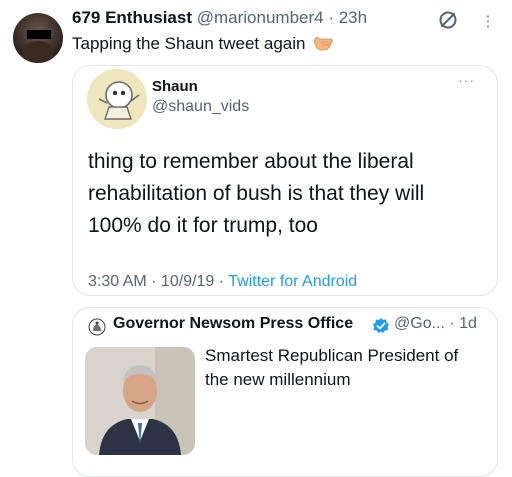 The height and width of the screenshot is (477, 512). What do you see at coordinates (461, 323) in the screenshot?
I see `quoted2-time: · 1d` at bounding box center [461, 323].